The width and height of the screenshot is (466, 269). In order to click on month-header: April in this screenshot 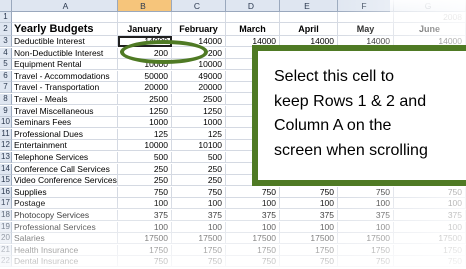, I will do `click(309, 29)`.